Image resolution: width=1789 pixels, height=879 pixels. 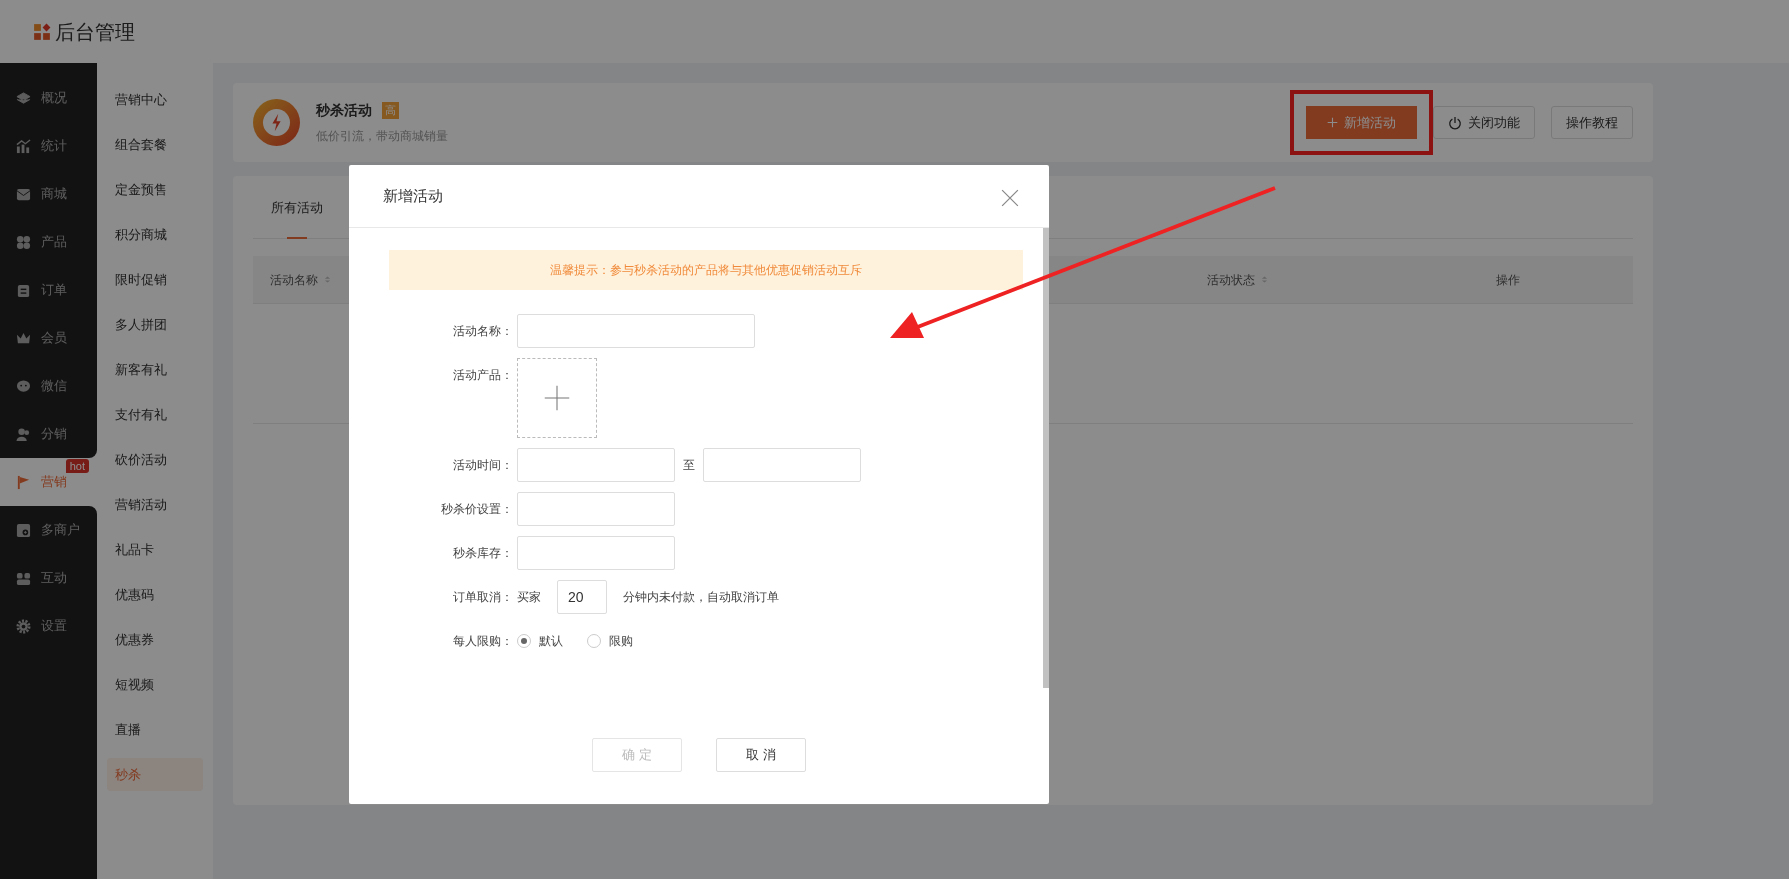 What do you see at coordinates (23, 482) in the screenshot?
I see `flag-icon` at bounding box center [23, 482].